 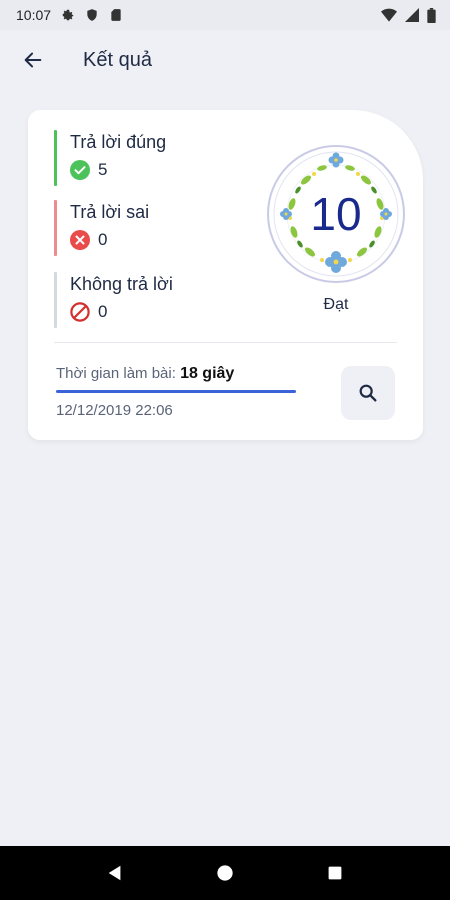 What do you see at coordinates (389, 15) in the screenshot?
I see `wifi-icon` at bounding box center [389, 15].